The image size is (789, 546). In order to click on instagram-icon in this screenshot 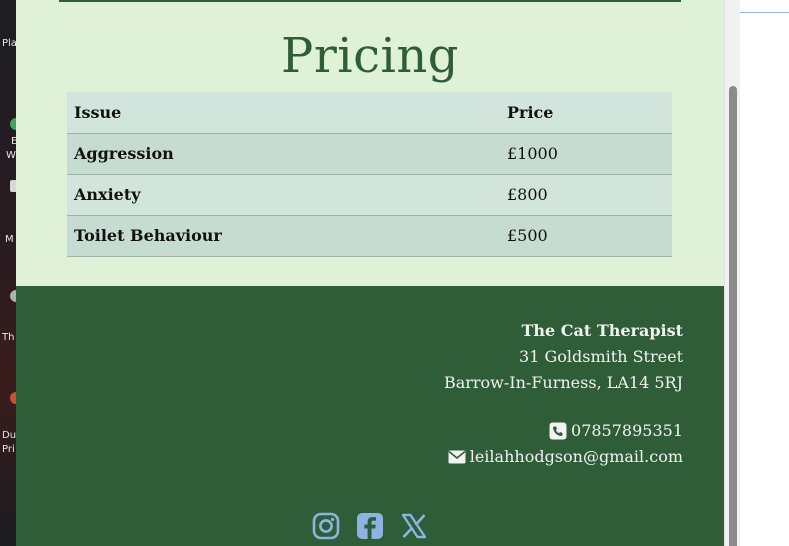, I will do `click(326, 526)`.